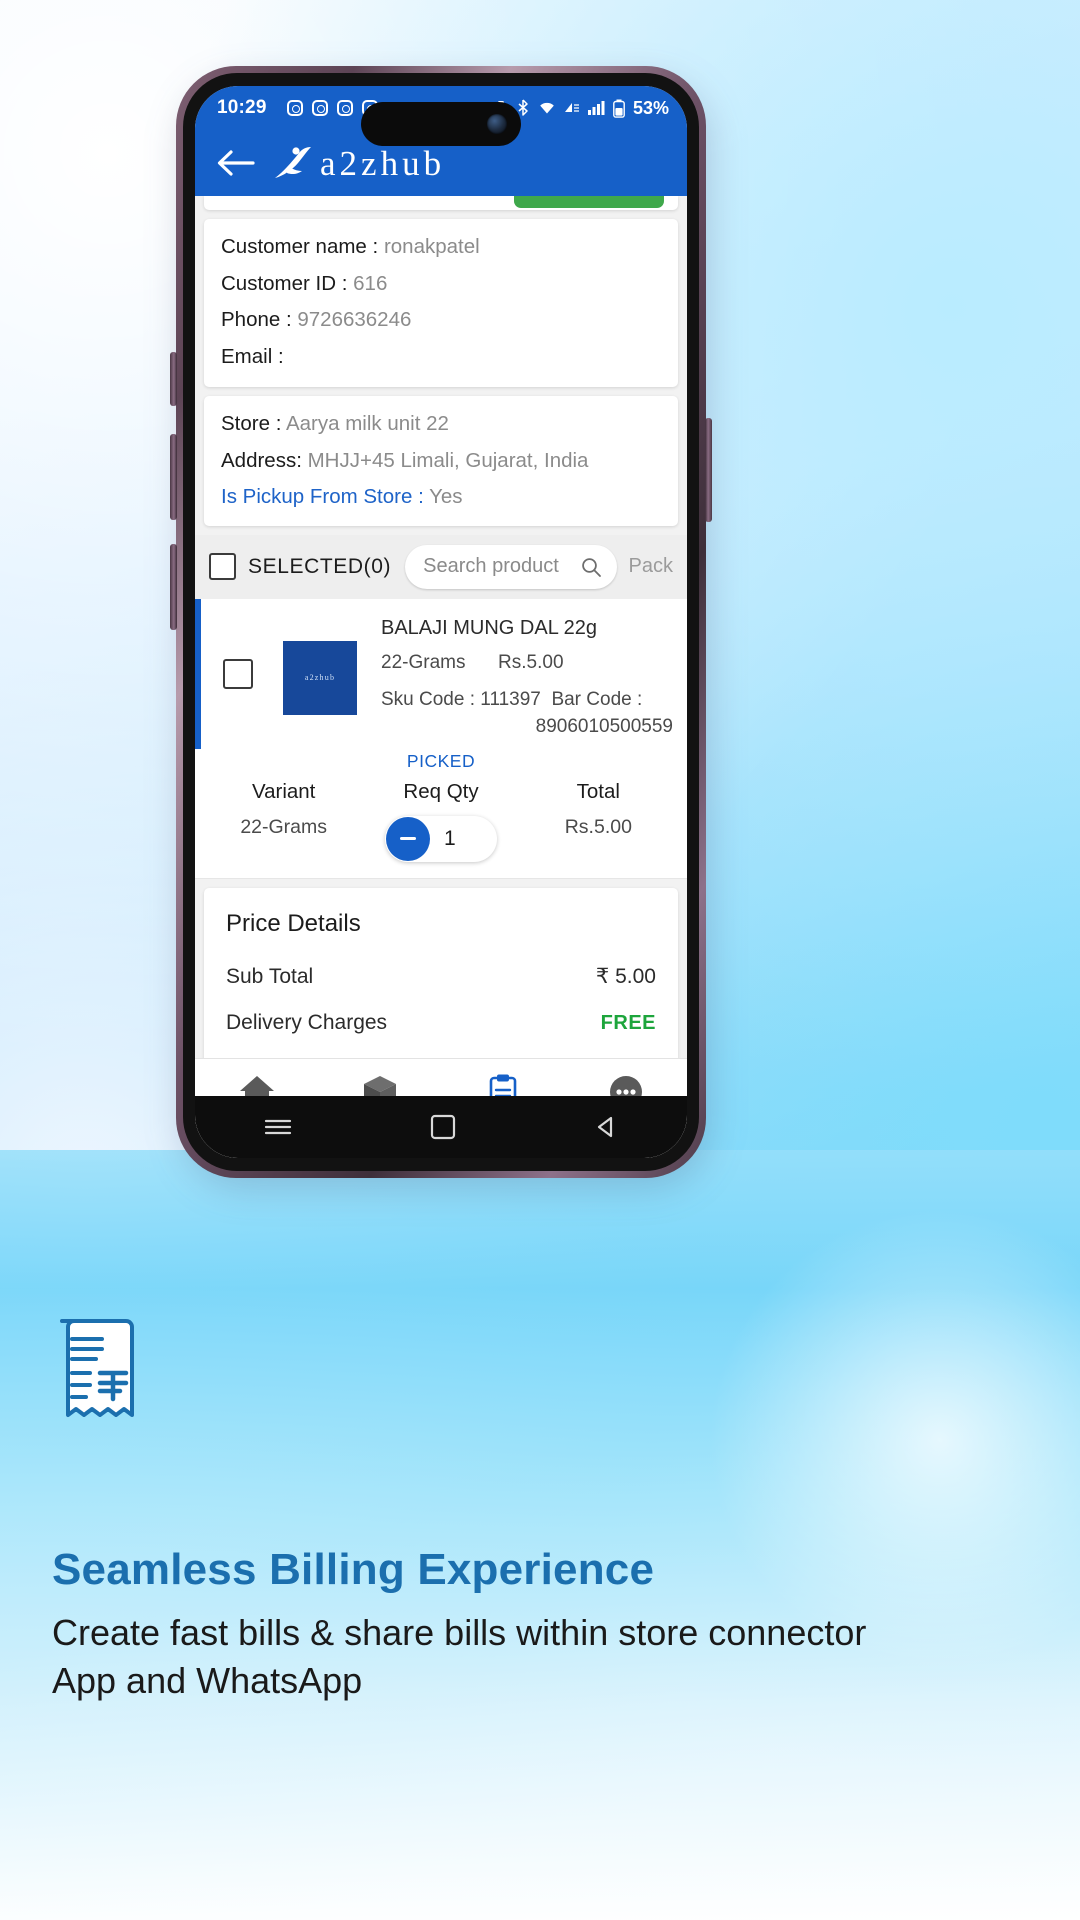 This screenshot has width=1080, height=1920. I want to click on android-system-navbar, so click(441, 1127).